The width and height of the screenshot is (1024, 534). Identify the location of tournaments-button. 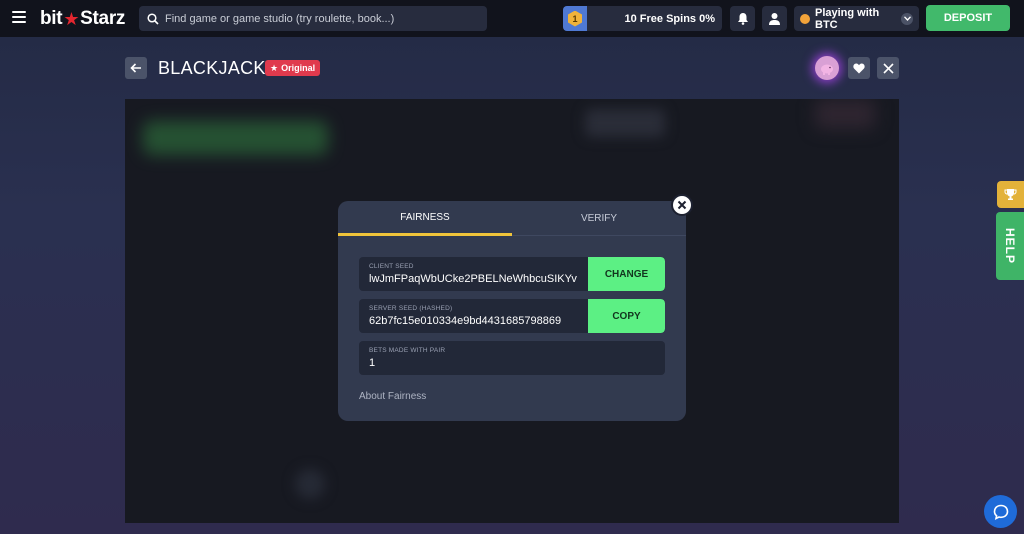
(1010, 194).